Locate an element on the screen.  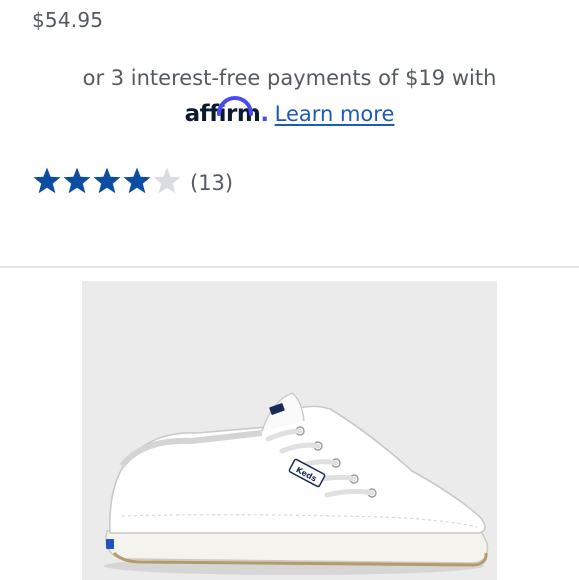
affirm-logo: affirm. is located at coordinates (227, 112).